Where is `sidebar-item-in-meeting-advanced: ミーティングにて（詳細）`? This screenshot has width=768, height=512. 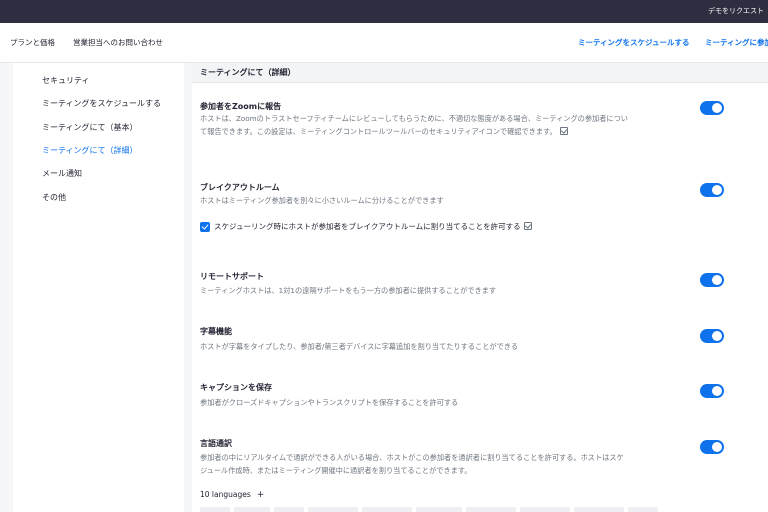 sidebar-item-in-meeting-advanced: ミーティングにて（詳細） is located at coordinates (90, 150).